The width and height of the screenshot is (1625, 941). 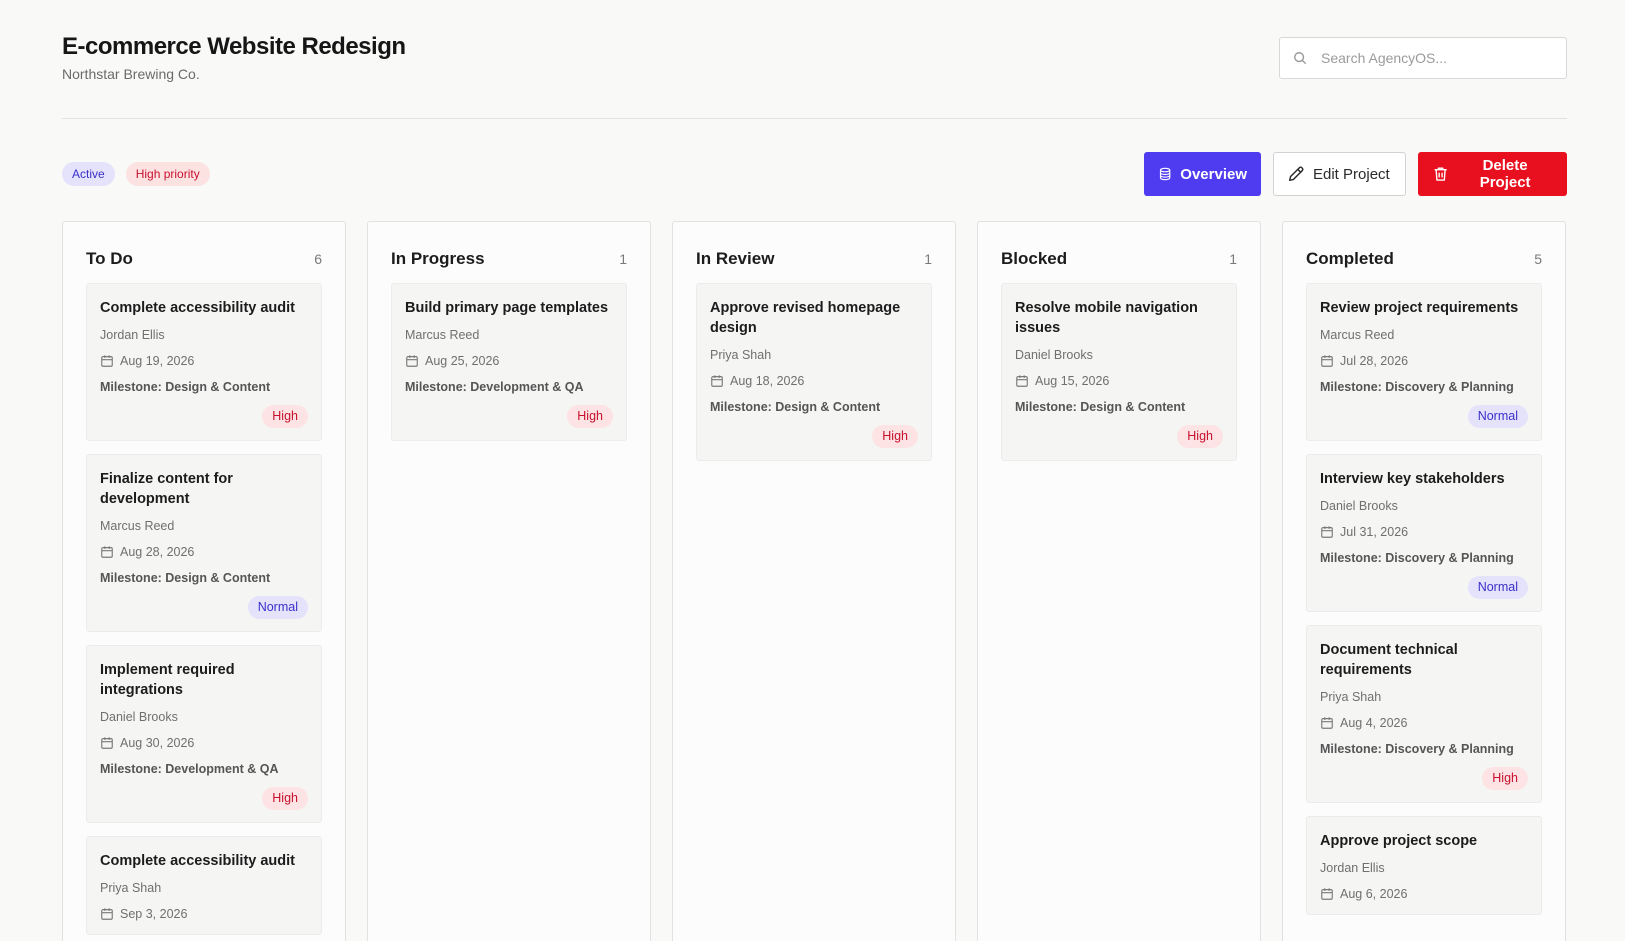 What do you see at coordinates (1431, 58) in the screenshot?
I see `search-input` at bounding box center [1431, 58].